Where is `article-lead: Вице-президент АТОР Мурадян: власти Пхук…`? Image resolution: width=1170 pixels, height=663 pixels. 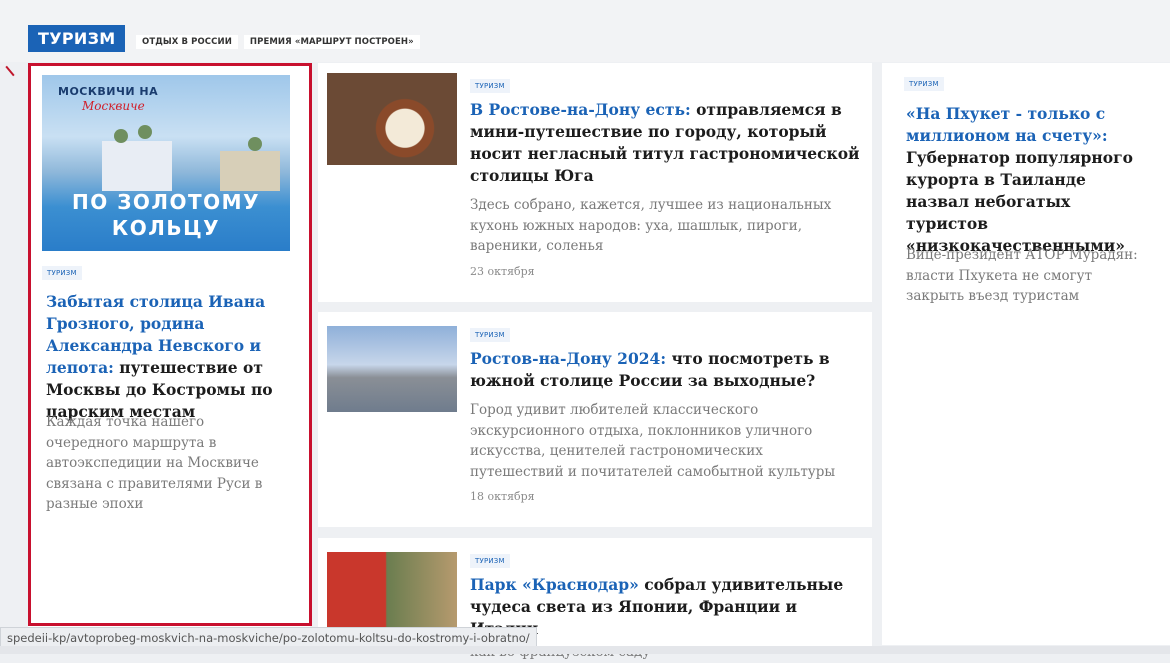
article-lead: Вице-президент АТОР Мурадян: власти Пхук… is located at coordinates (1022, 275).